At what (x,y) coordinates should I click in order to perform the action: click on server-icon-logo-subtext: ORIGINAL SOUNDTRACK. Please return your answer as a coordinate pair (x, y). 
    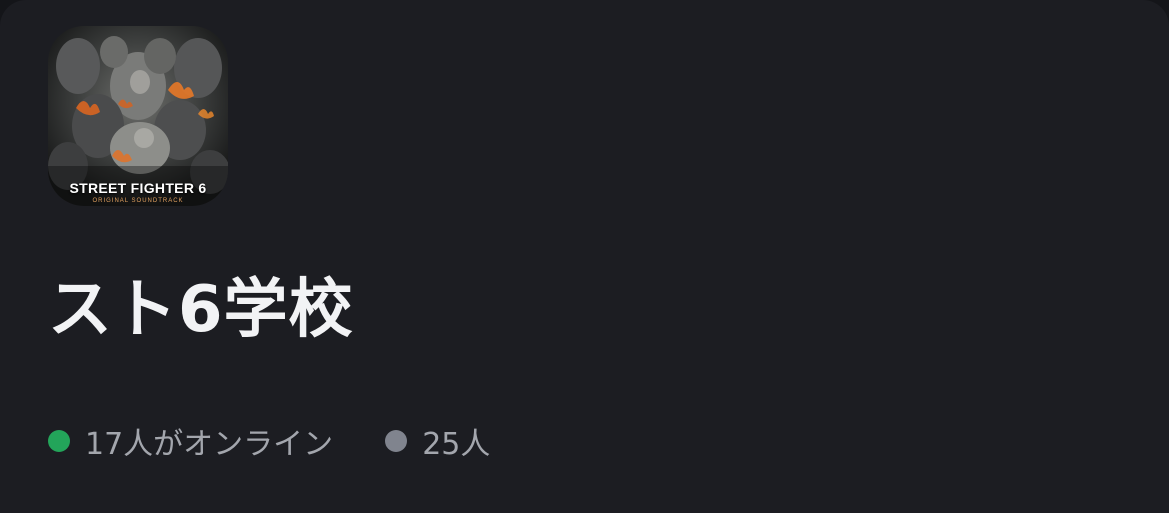
    Looking at the image, I should click on (138, 201).